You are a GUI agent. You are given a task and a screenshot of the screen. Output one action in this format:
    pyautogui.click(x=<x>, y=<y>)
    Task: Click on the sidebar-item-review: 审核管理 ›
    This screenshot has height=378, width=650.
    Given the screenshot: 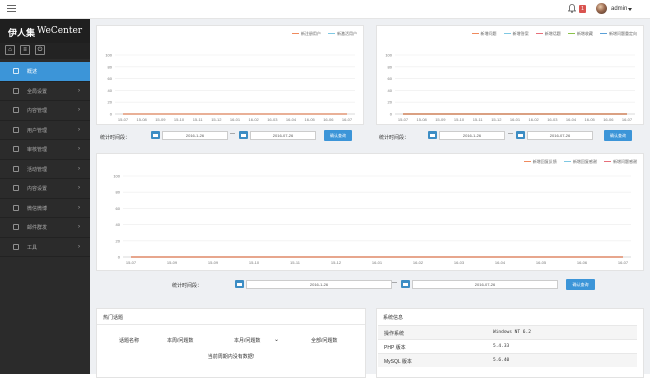 What is the action you would take?
    pyautogui.click(x=45, y=150)
    